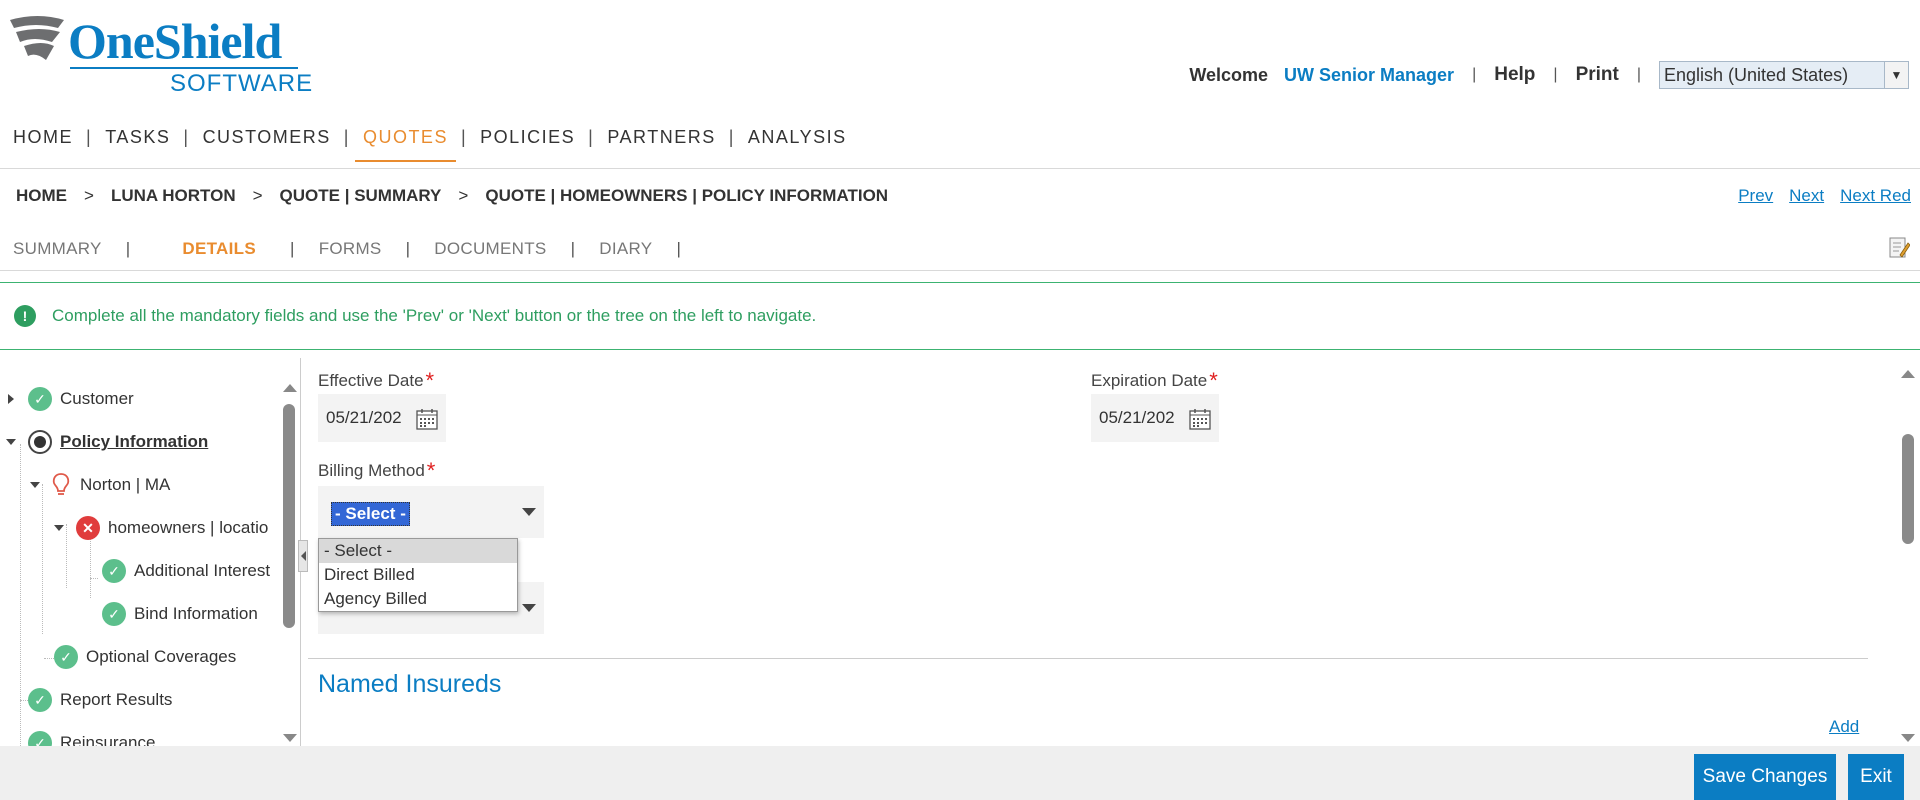 This screenshot has height=800, width=1920. Describe the element at coordinates (625, 249) in the screenshot. I see `tab-diary: DIARY` at that location.